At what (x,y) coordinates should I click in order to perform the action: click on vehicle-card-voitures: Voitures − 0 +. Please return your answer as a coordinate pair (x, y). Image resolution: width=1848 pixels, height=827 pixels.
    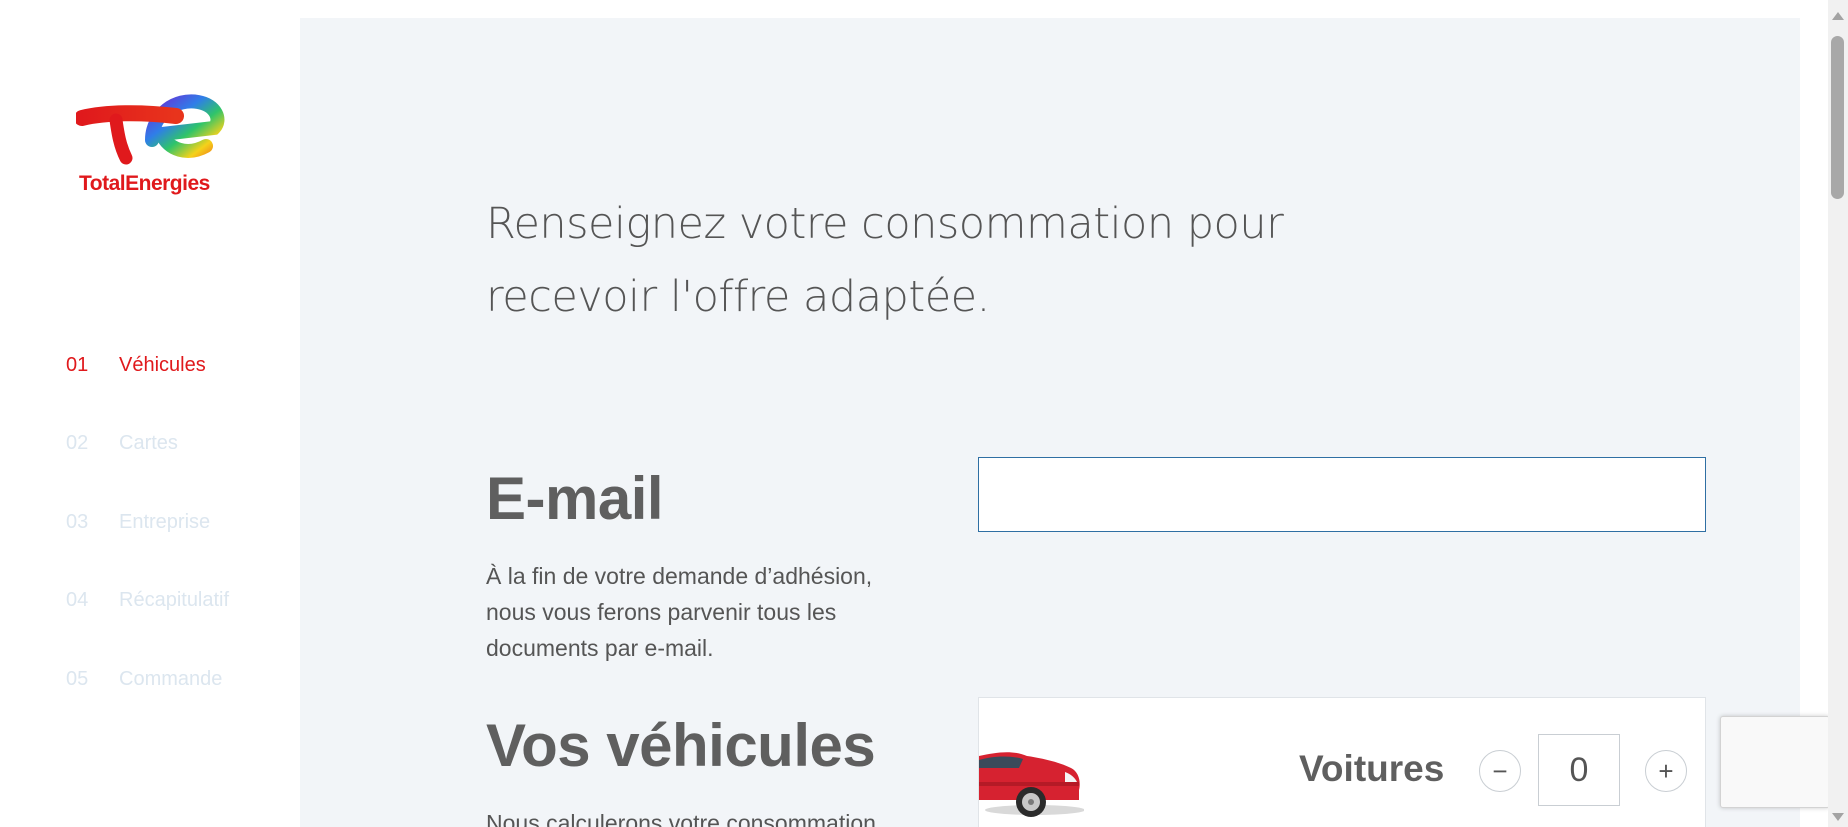
    Looking at the image, I should click on (1342, 762).